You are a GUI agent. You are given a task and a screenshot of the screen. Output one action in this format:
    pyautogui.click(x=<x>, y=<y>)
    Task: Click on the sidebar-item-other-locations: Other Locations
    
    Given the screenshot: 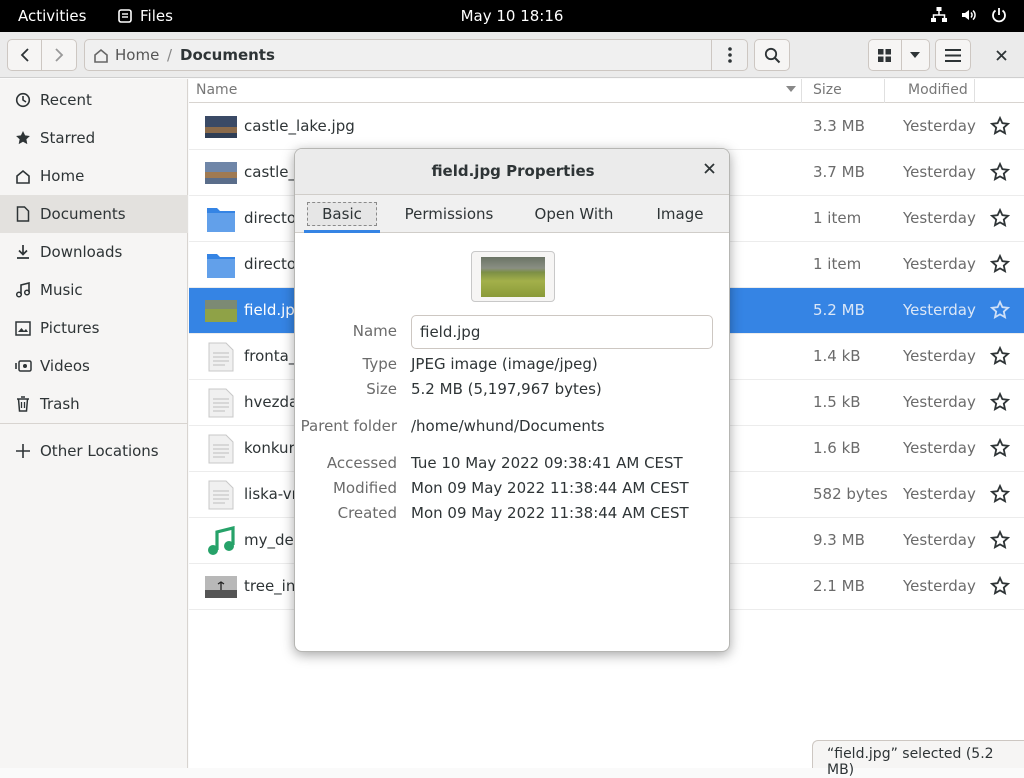 What is the action you would take?
    pyautogui.click(x=94, y=451)
    